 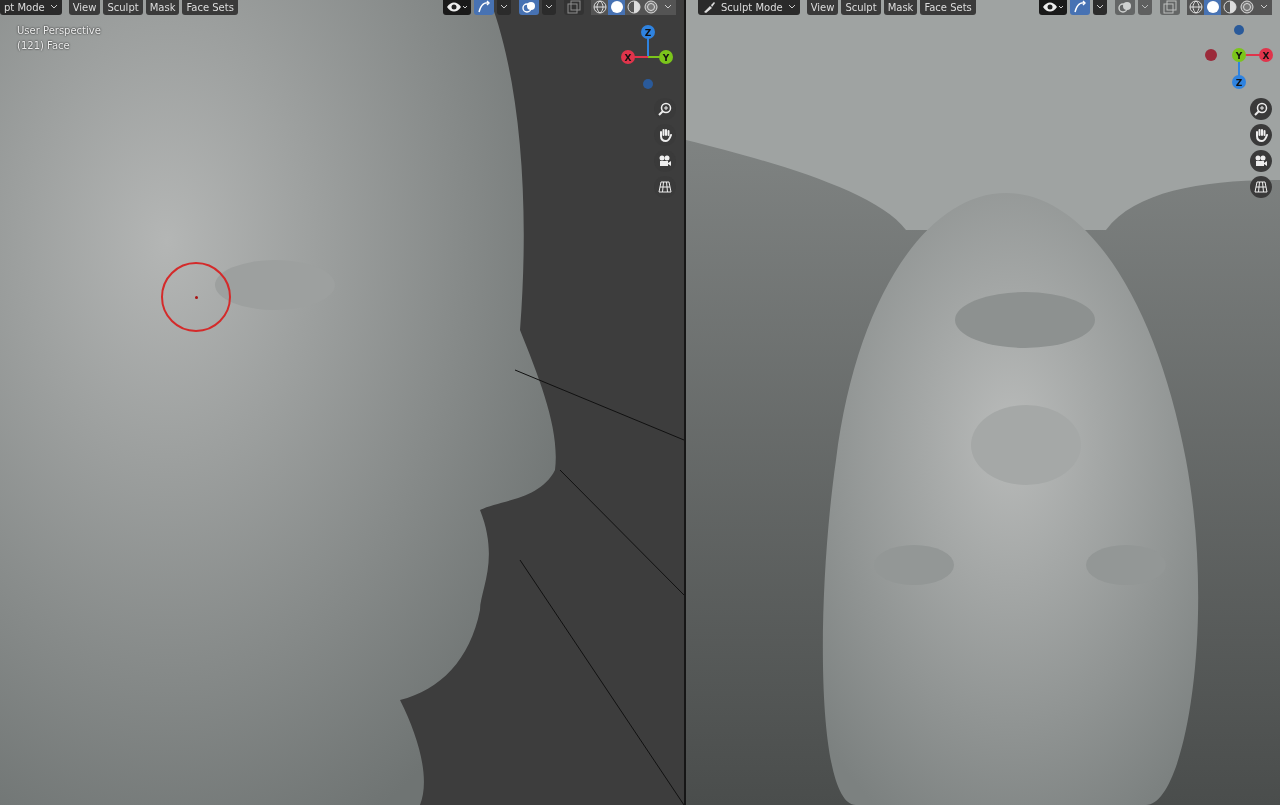 I want to click on viewport-info-text: (121) Face, so click(x=44, y=45).